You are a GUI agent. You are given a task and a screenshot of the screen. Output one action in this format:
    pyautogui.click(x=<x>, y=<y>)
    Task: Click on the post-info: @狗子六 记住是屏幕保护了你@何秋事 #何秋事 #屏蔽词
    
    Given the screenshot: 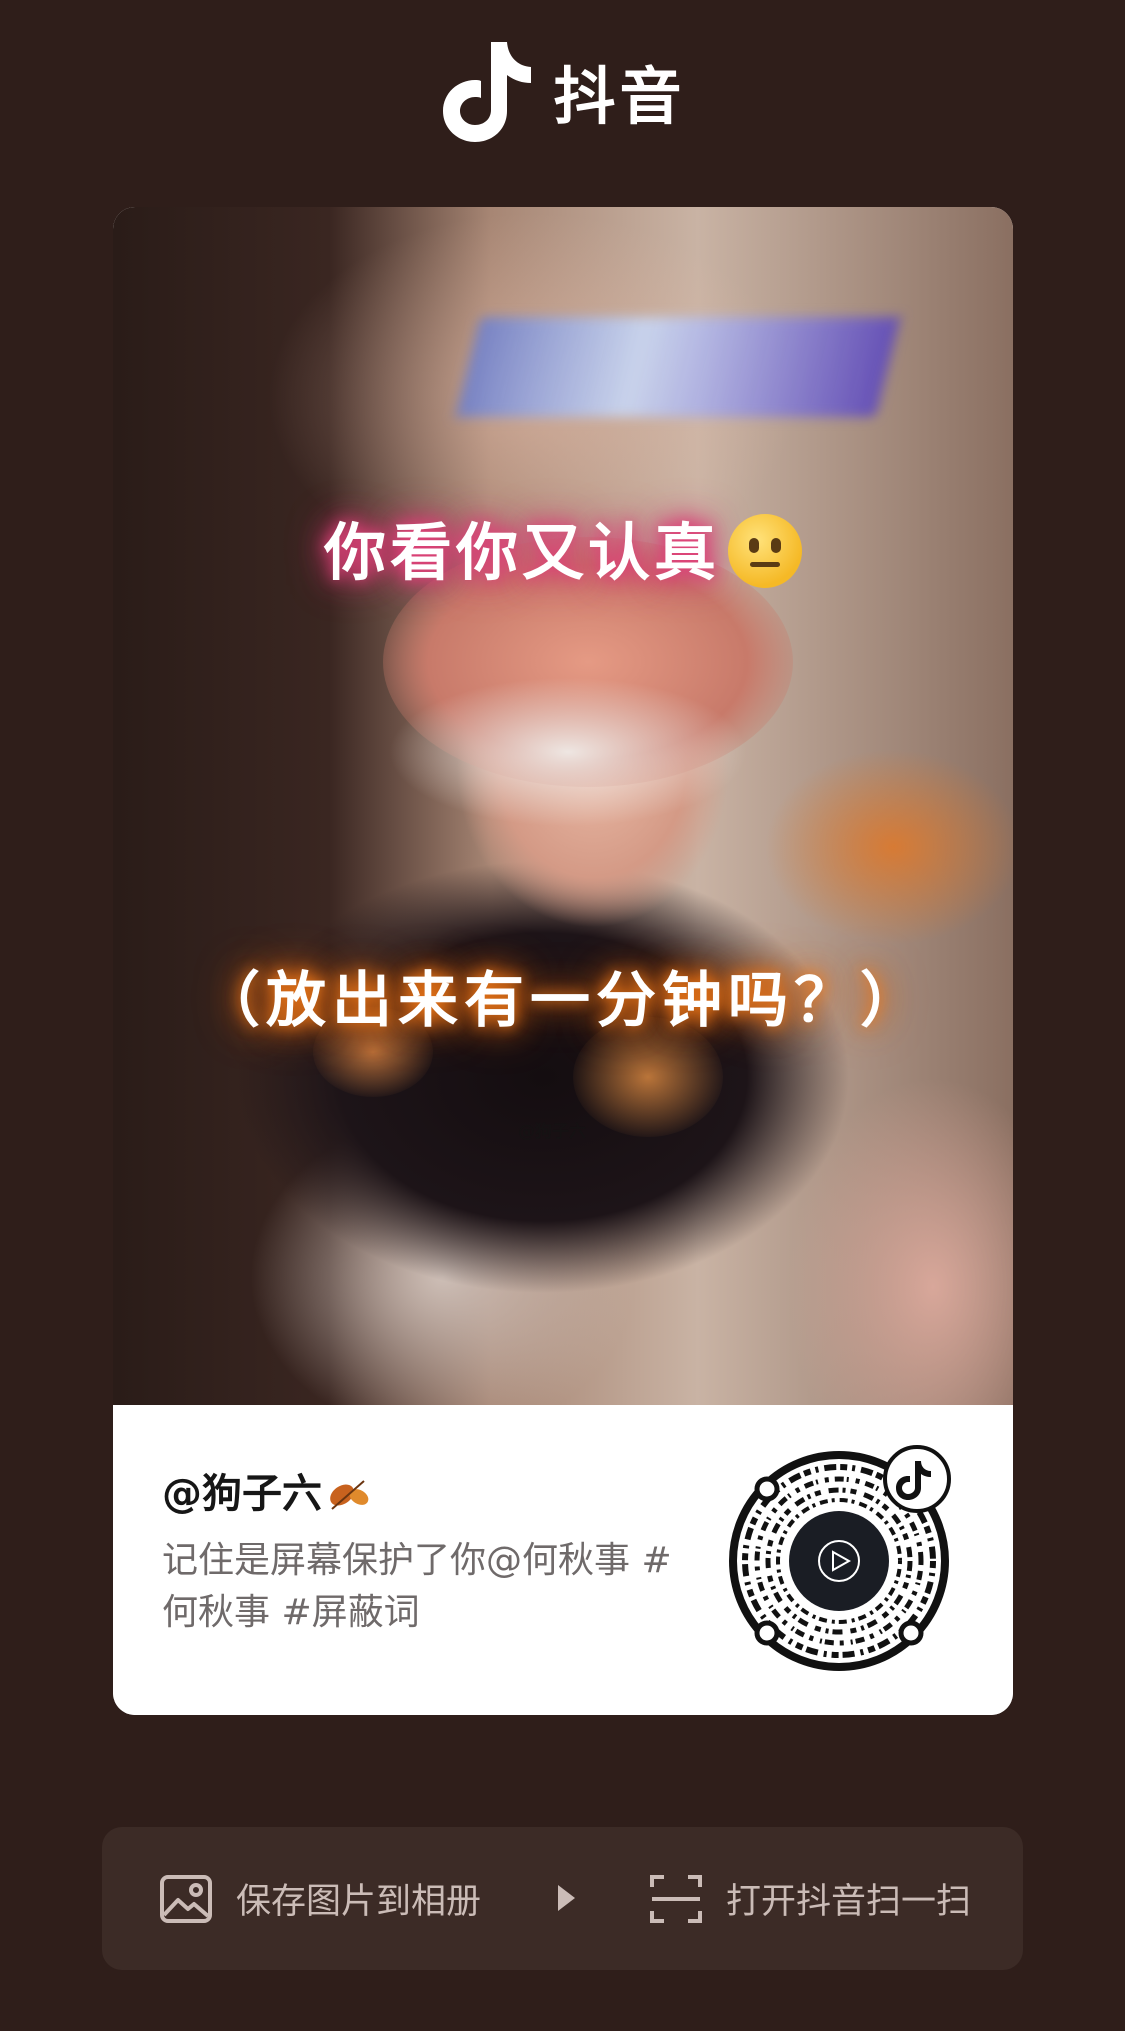 What is the action you would take?
    pyautogui.click(x=563, y=1560)
    